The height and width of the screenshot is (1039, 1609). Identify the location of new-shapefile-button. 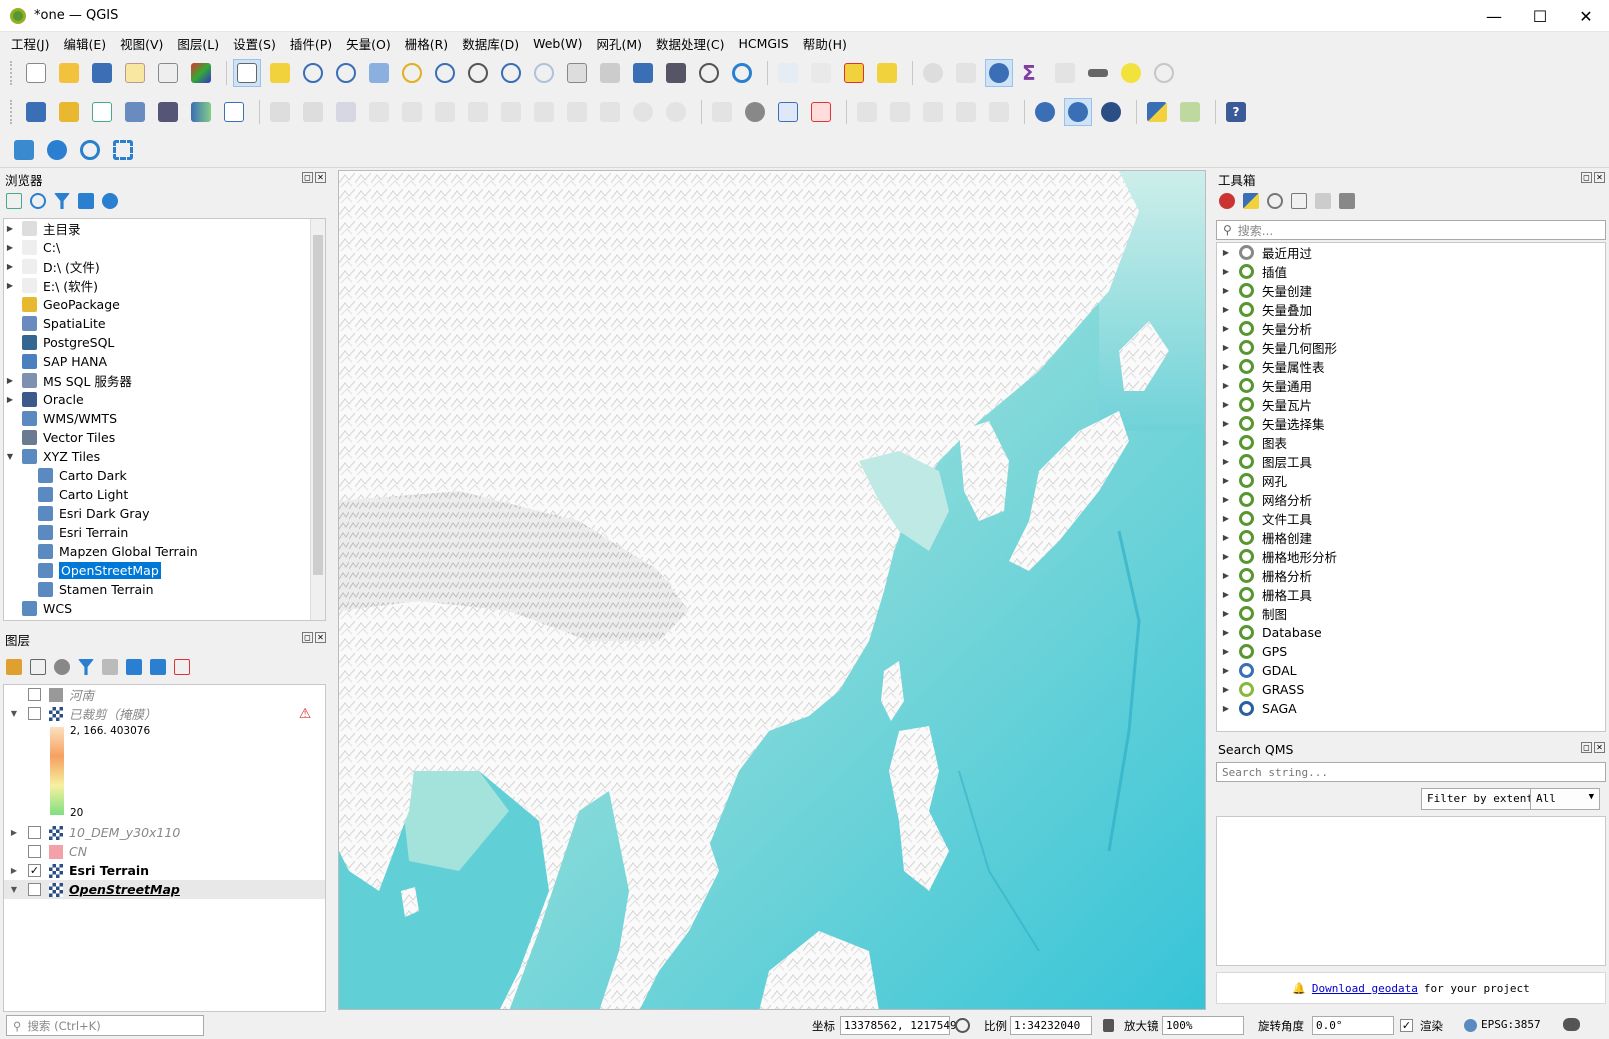
(102, 112).